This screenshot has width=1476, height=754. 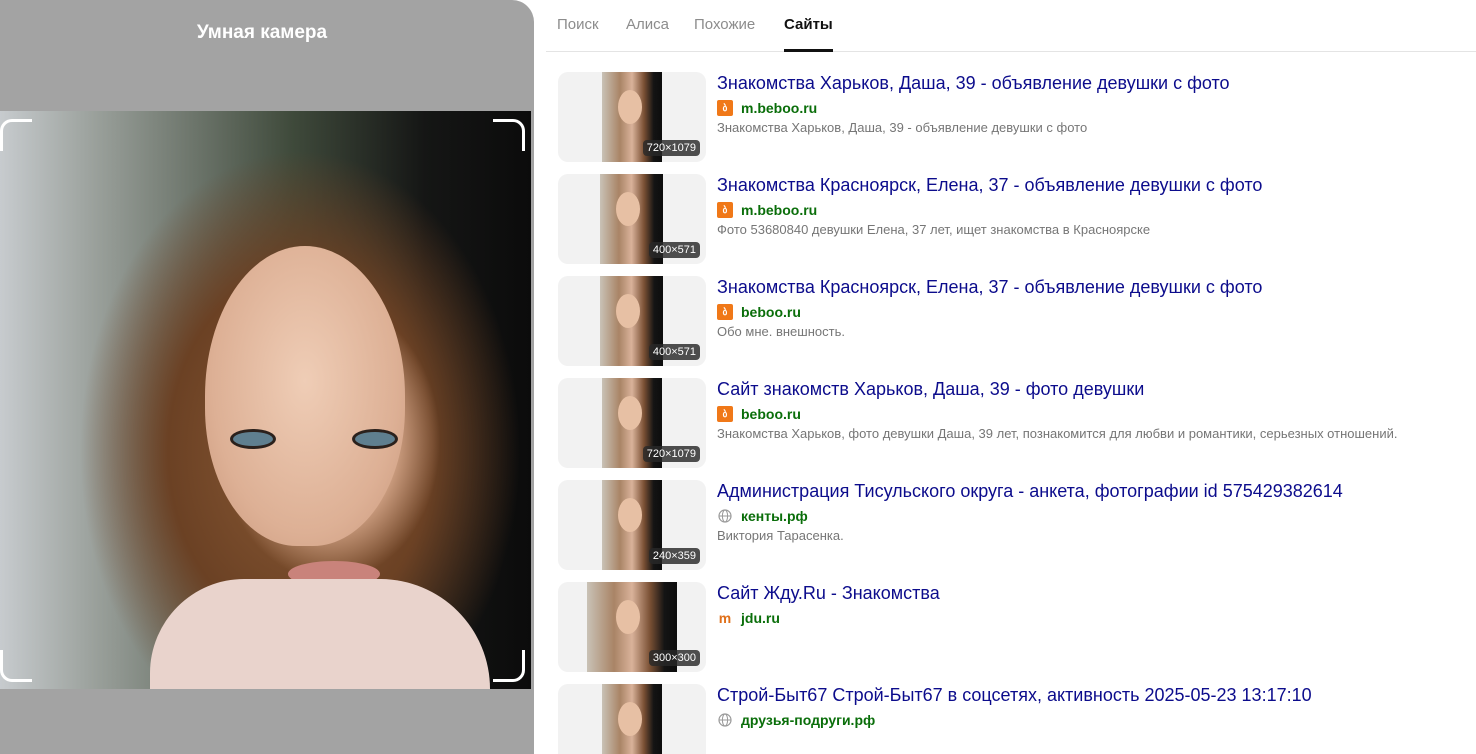 I want to click on result-thumbnail: 240×359, so click(x=632, y=525).